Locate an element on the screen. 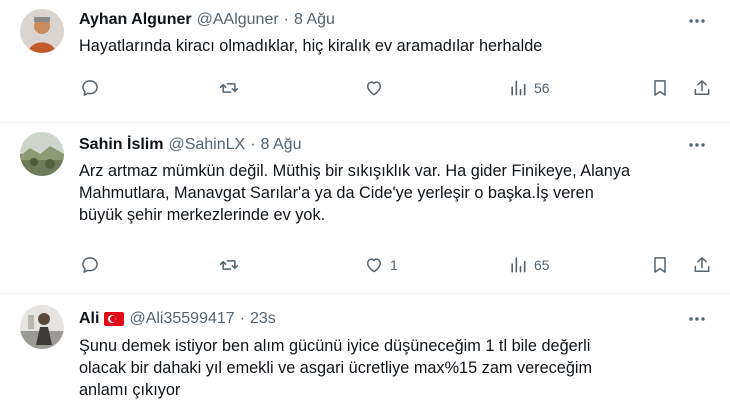  author-handle: @AAlguner is located at coordinates (238, 20).